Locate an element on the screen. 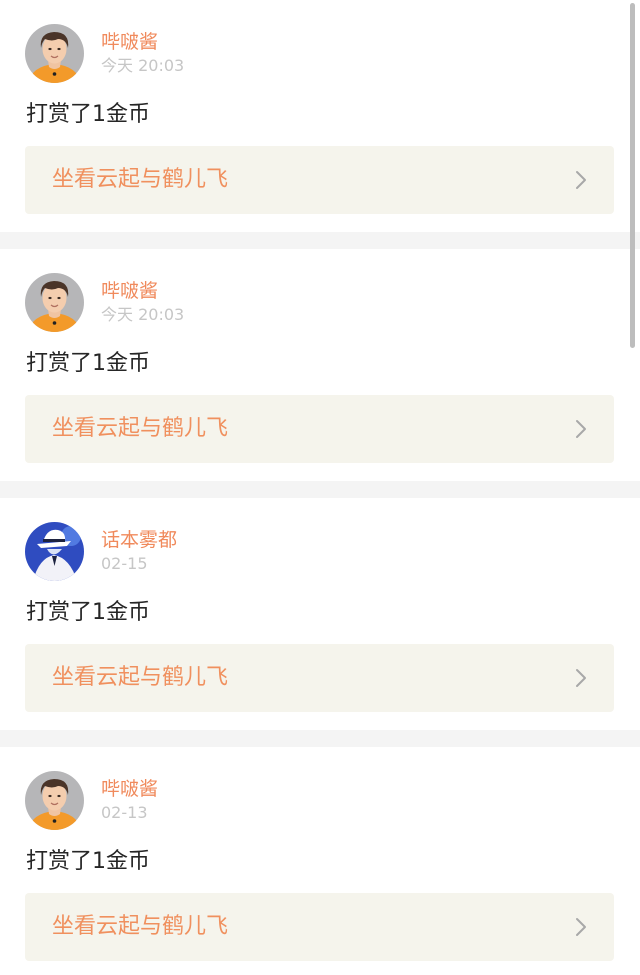 This screenshot has width=640, height=975. anime-avatar-icon is located at coordinates (54, 551).